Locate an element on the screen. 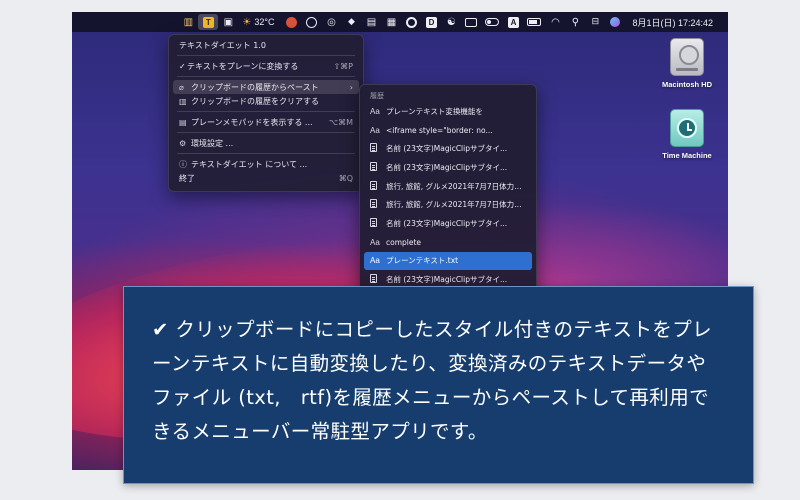  history-item-label: プレーンテキスト.txt is located at coordinates (422, 261).